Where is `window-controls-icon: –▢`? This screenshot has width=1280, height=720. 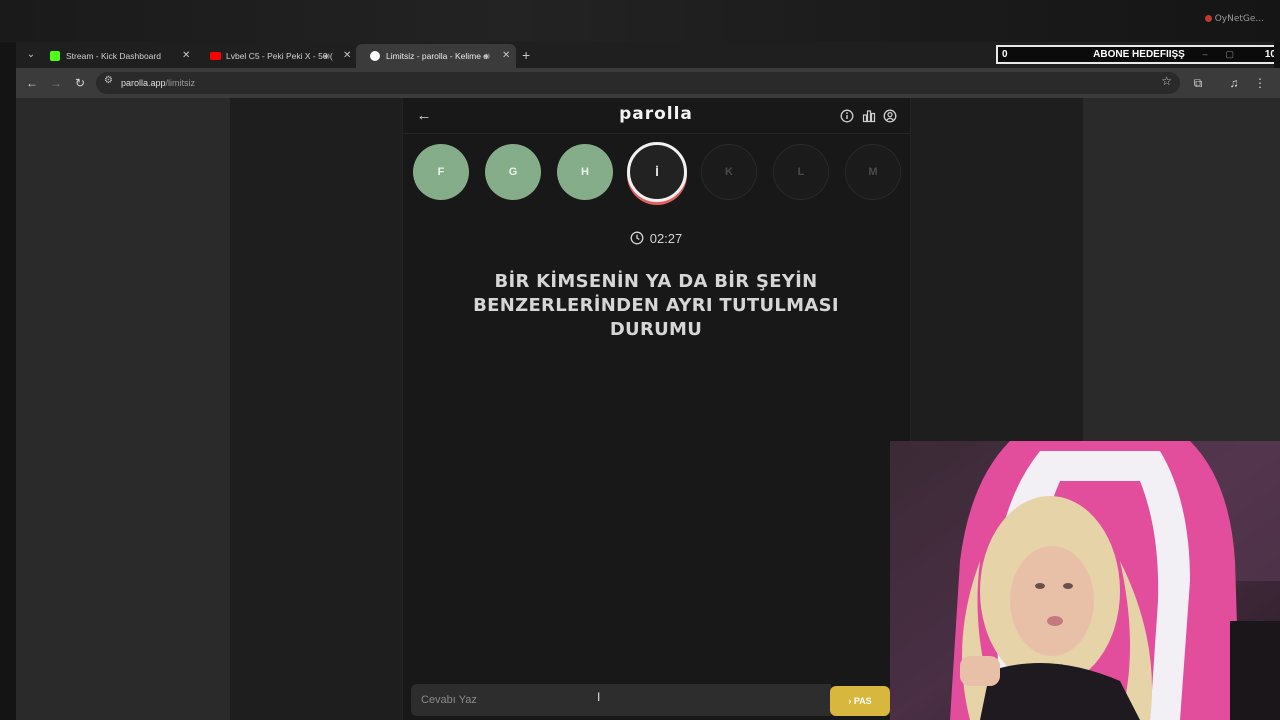 window-controls-icon: –▢ is located at coordinates (1227, 54).